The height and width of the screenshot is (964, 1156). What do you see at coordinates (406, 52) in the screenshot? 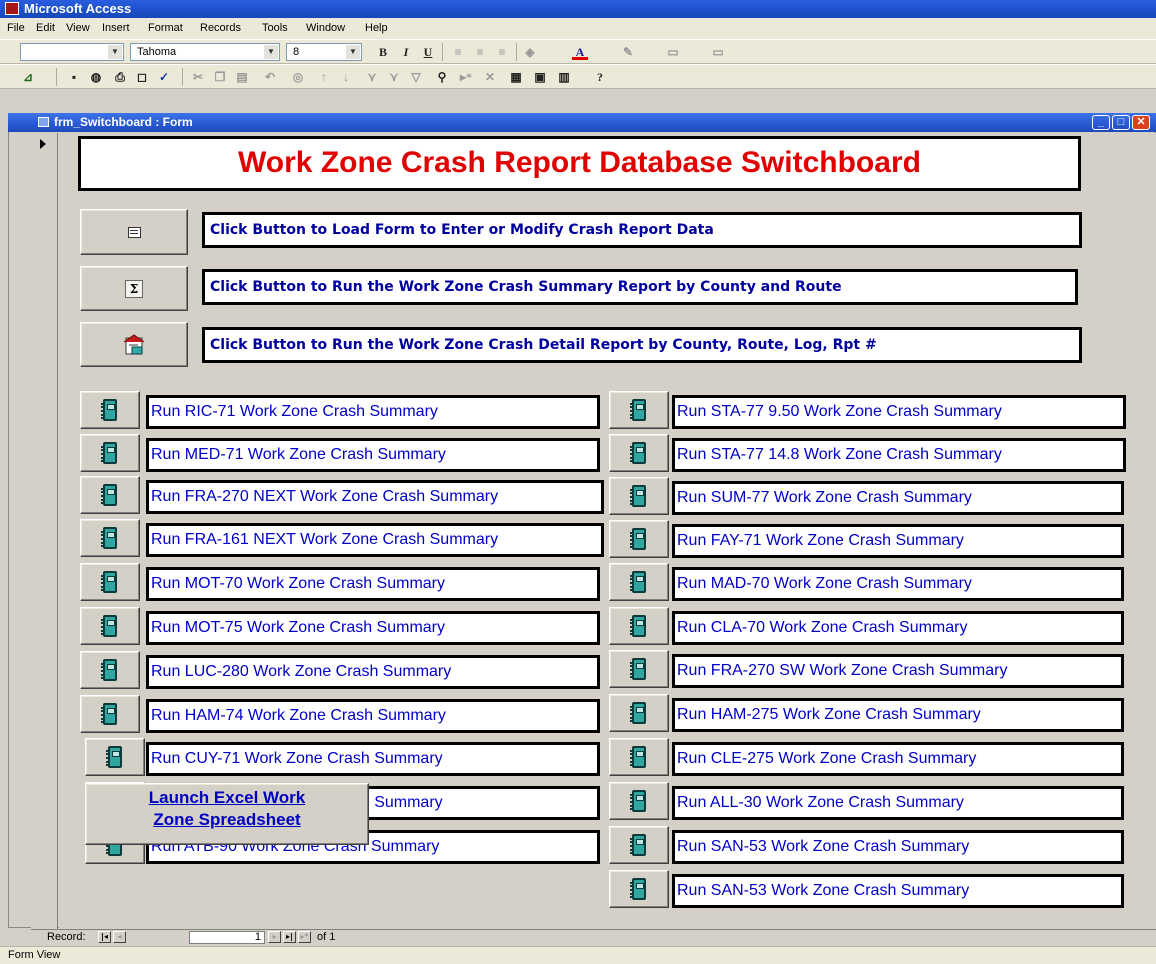
I see `italic-icon: I` at bounding box center [406, 52].